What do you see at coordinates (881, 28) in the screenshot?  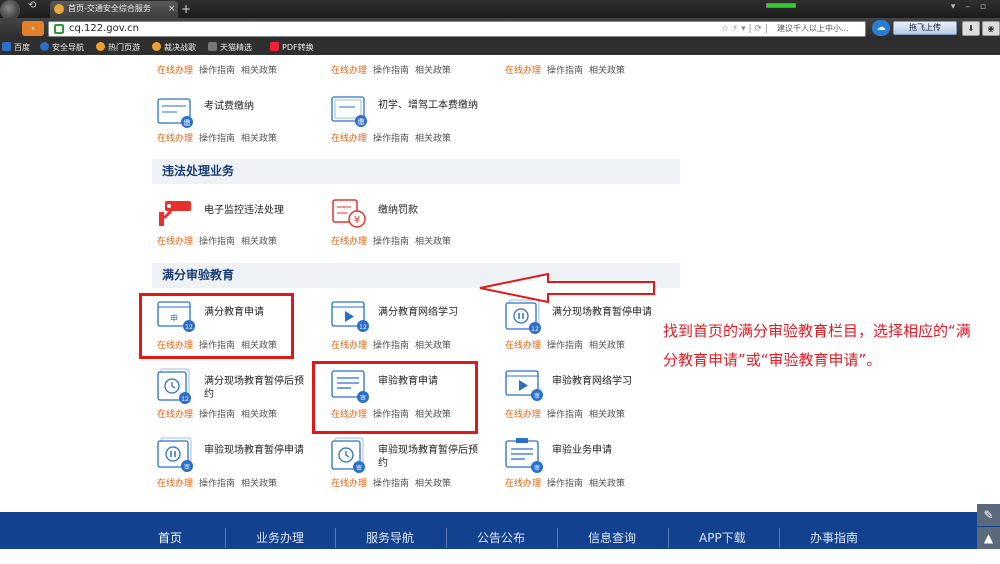 I see `cloud-icon: ☁` at bounding box center [881, 28].